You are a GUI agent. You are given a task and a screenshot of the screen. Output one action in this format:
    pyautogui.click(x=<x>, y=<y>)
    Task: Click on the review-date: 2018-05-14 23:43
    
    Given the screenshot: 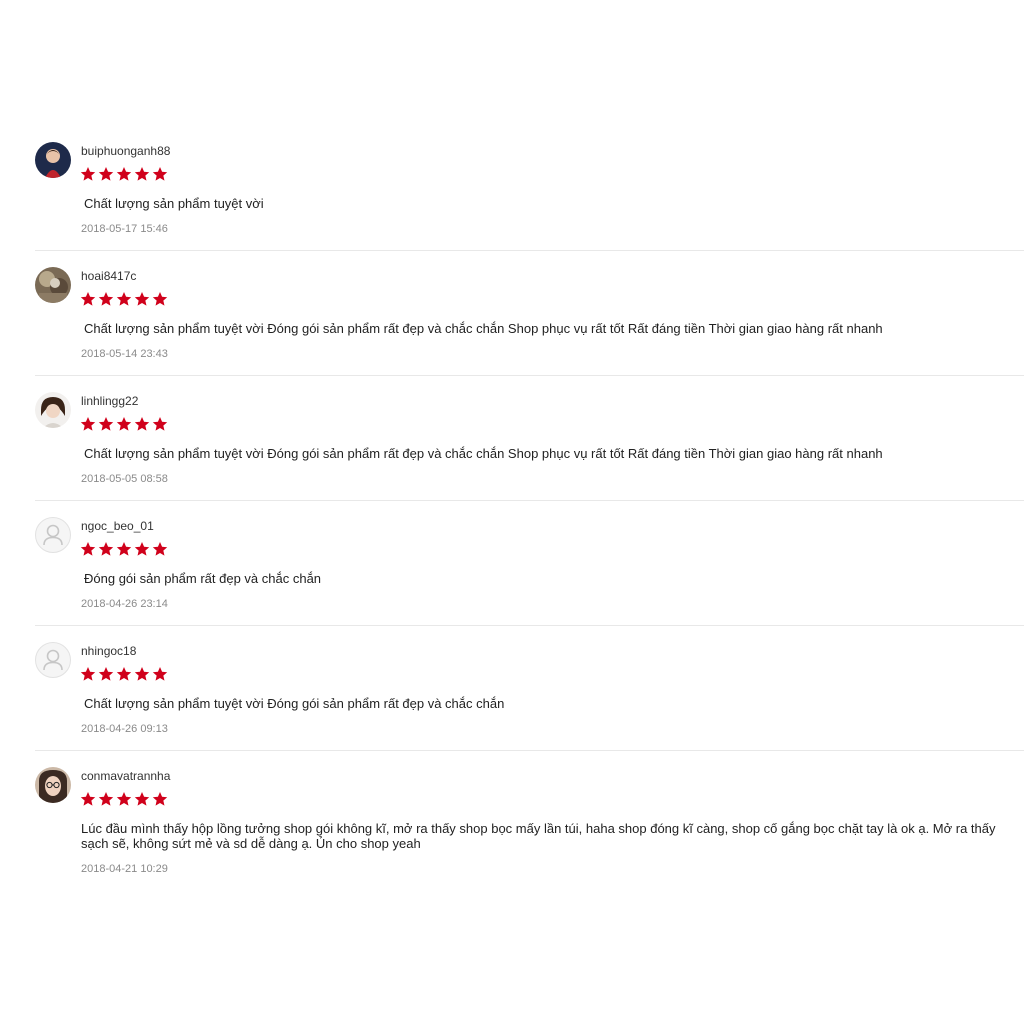 What is the action you would take?
    pyautogui.click(x=124, y=354)
    